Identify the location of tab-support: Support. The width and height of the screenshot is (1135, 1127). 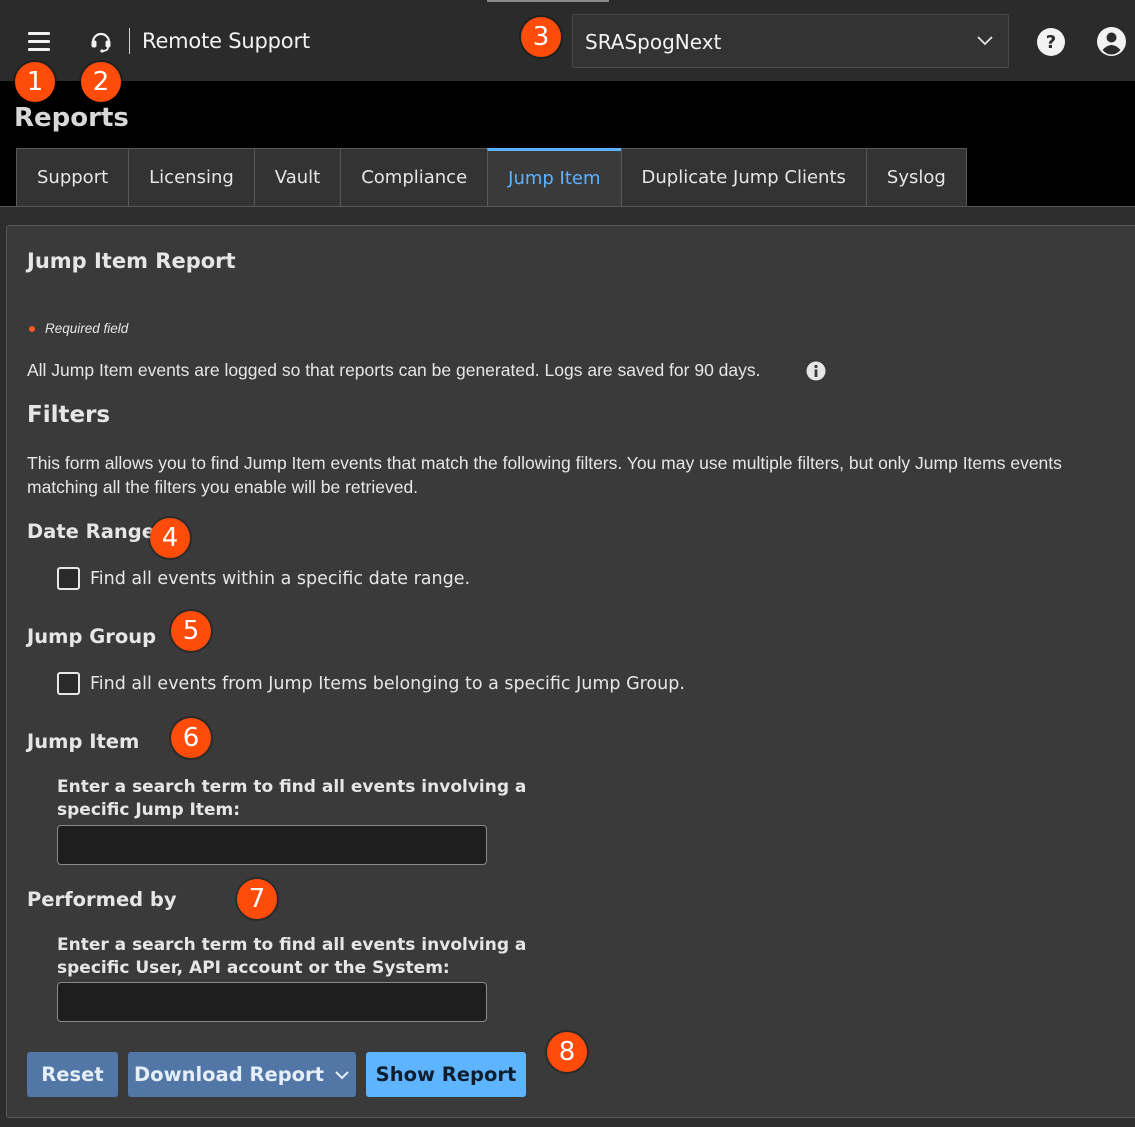
(72, 177).